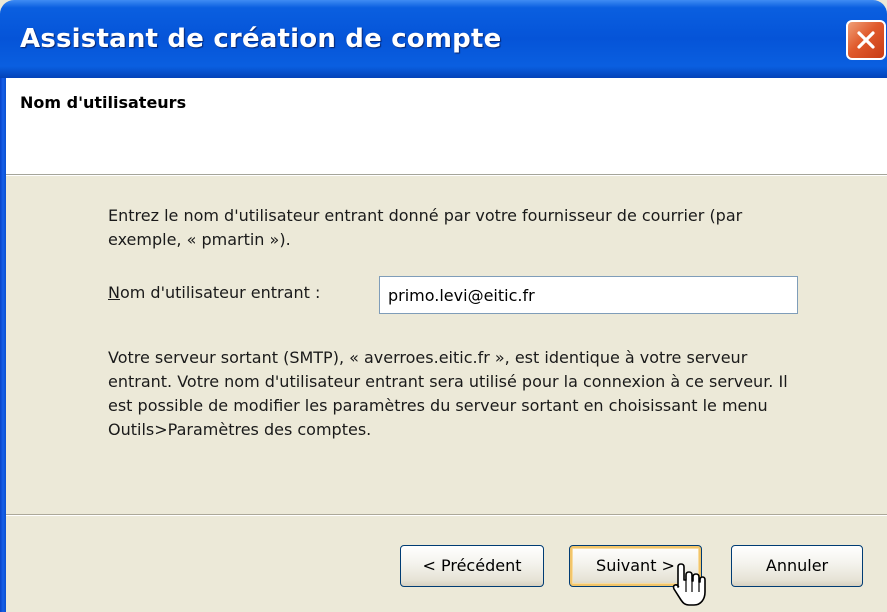 Image resolution: width=887 pixels, height=612 pixels. I want to click on username-label-accelerator: N, so click(114, 292).